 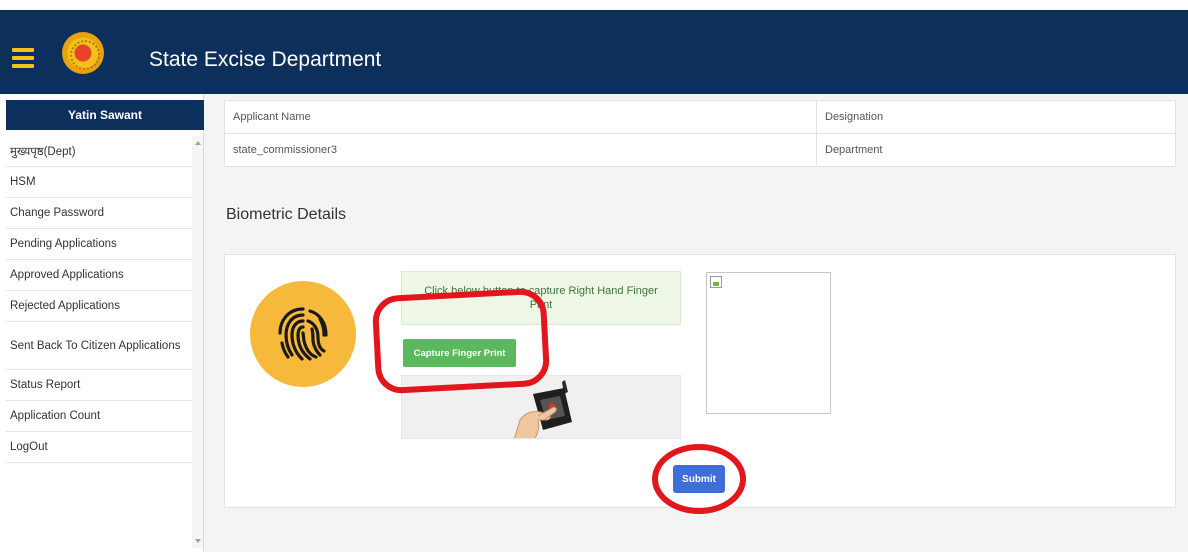 I want to click on table-cell: state_commissioner3, so click(x=520, y=150).